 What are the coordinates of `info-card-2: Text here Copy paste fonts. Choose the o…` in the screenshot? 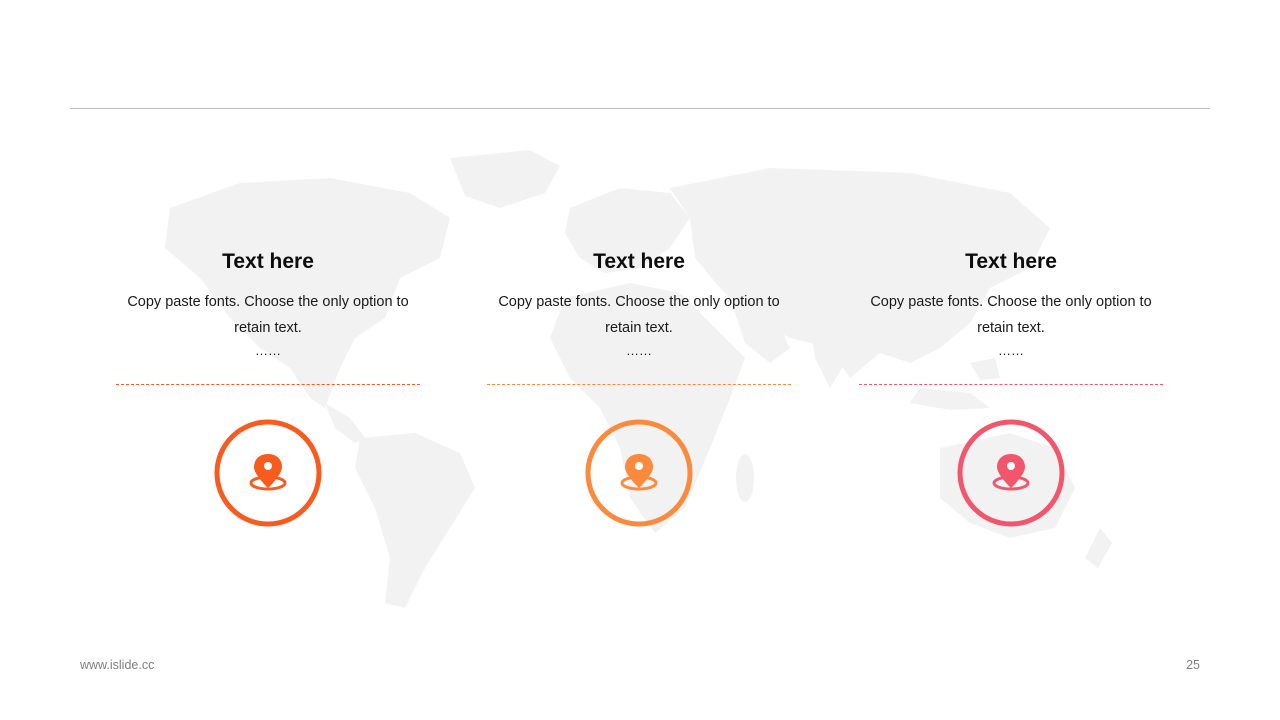 It's located at (639, 386).